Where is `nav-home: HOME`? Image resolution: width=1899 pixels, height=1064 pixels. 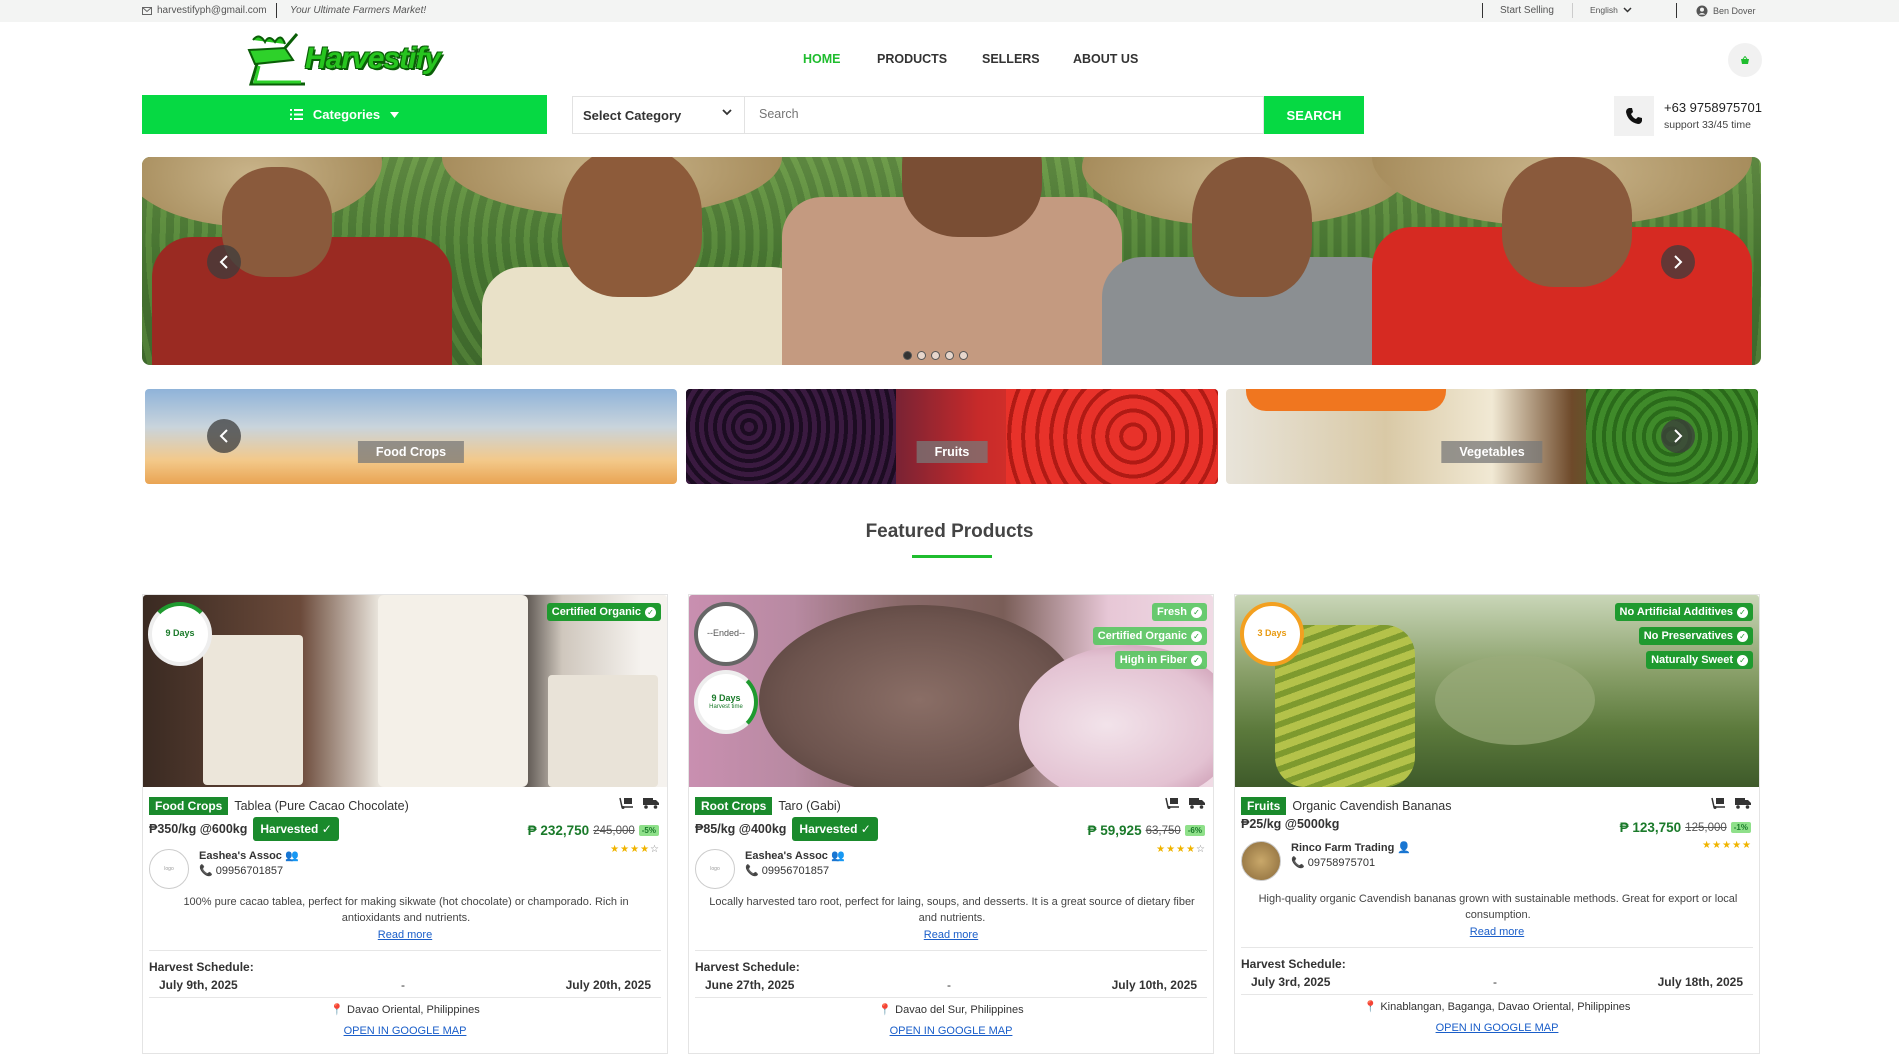
nav-home: HOME is located at coordinates (822, 59).